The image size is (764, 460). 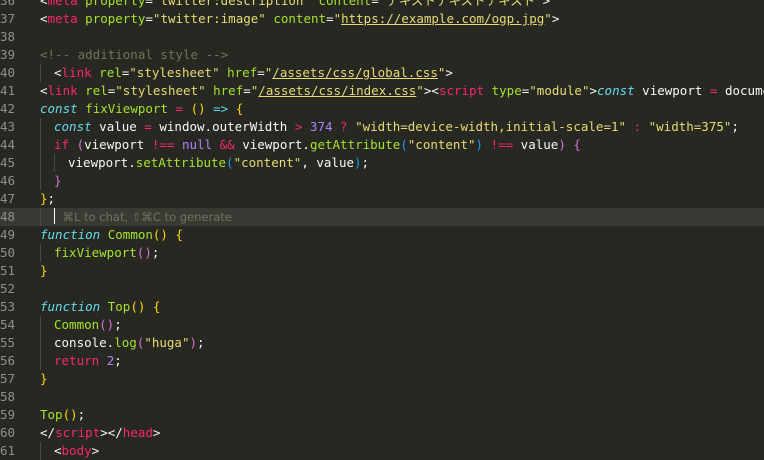 I want to click on line-number: 50, so click(x=8, y=252).